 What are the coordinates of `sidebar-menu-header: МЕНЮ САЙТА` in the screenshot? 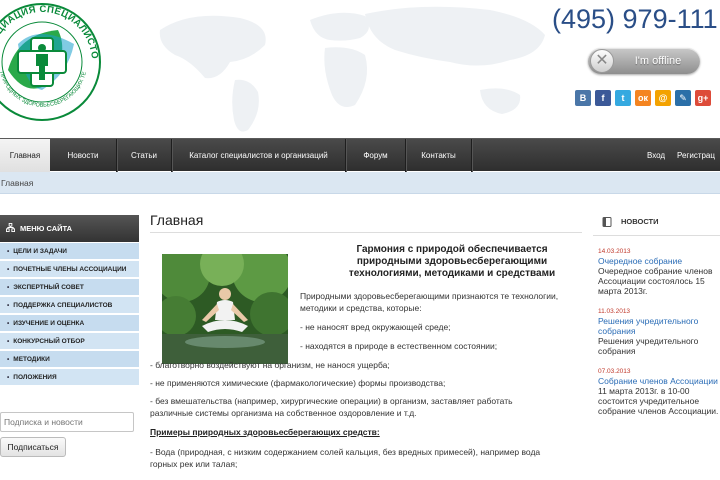 It's located at (69, 228).